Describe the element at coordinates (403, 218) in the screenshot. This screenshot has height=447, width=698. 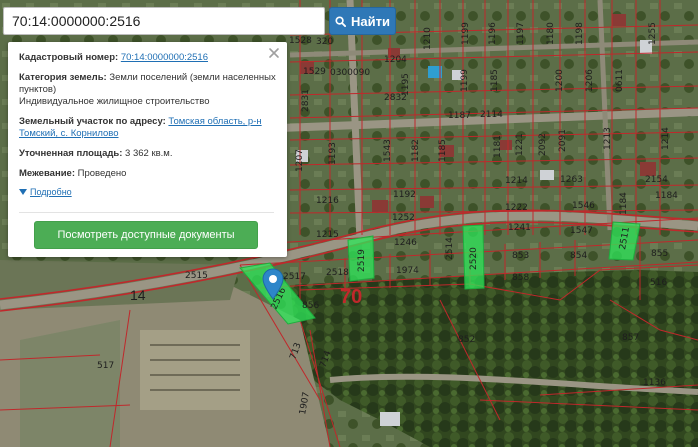
I see `parcel-label: 1252` at that location.